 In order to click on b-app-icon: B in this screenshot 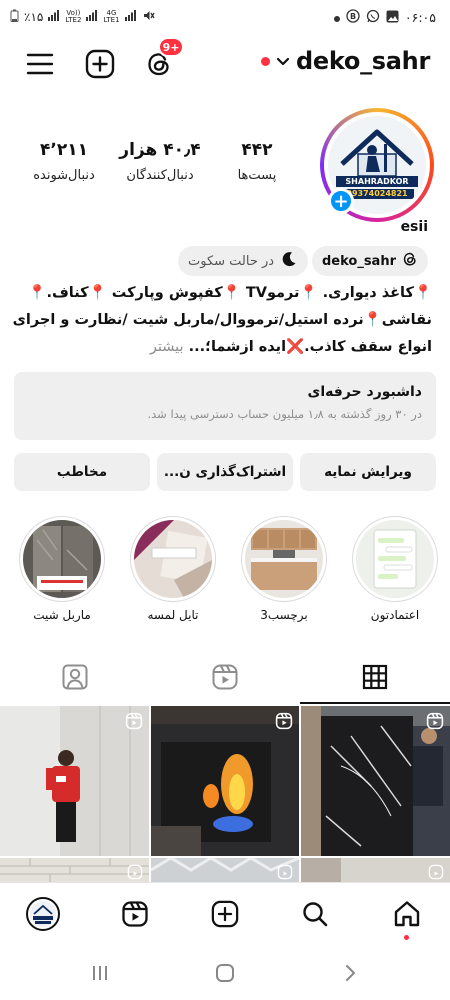, I will do `click(353, 17)`.